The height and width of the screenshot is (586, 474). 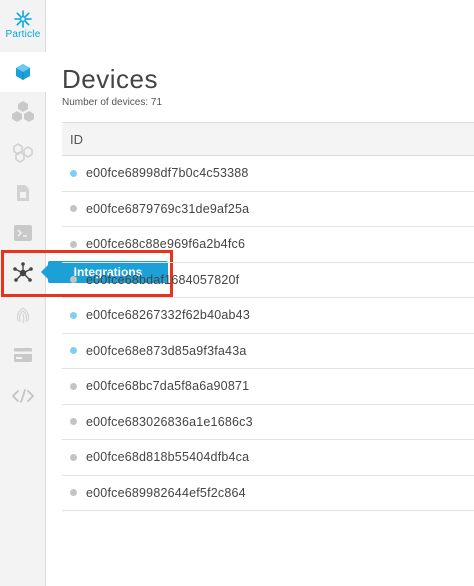 I want to click on table-row: e00fce689982644ef5f2c864, so click(x=268, y=493).